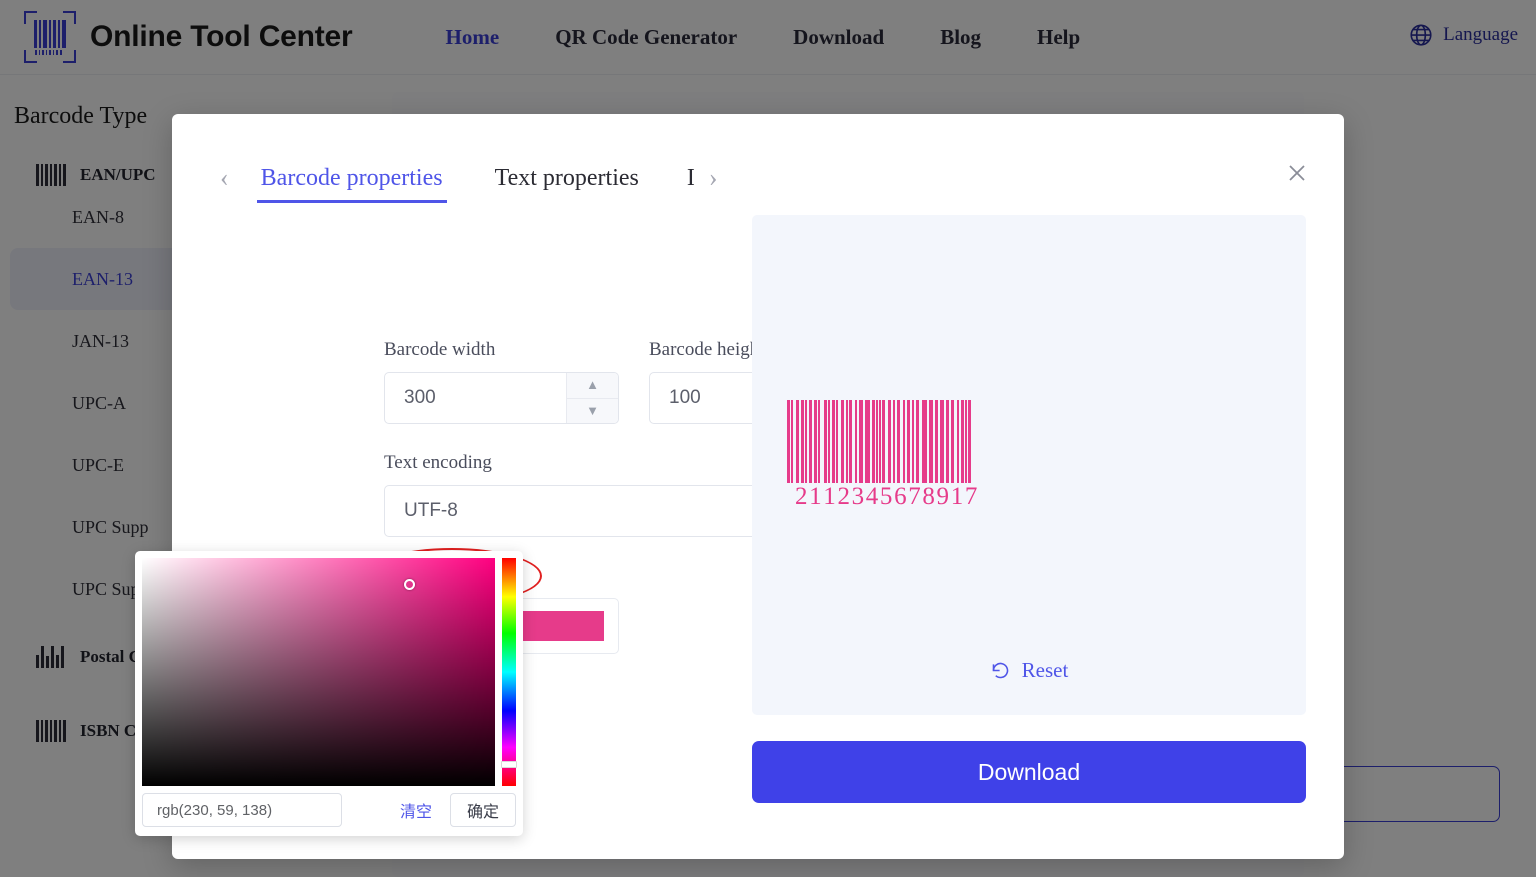  What do you see at coordinates (1045, 670) in the screenshot?
I see `reset-label: Reset` at bounding box center [1045, 670].